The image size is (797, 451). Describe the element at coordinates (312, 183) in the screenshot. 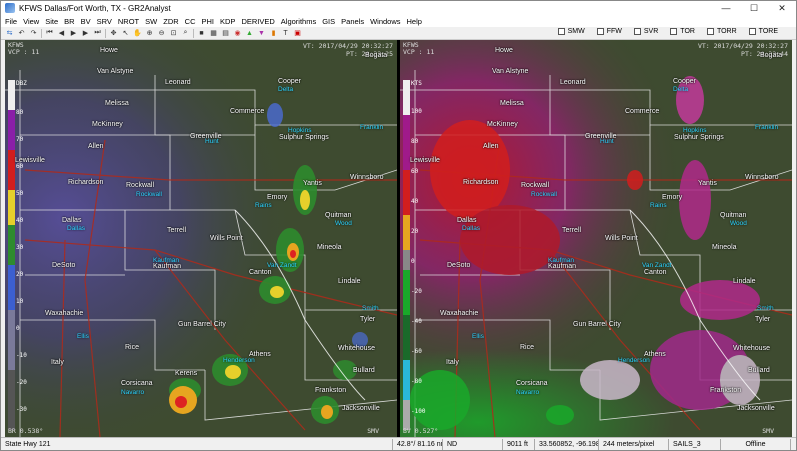

I see `city-label: Yantis` at that location.